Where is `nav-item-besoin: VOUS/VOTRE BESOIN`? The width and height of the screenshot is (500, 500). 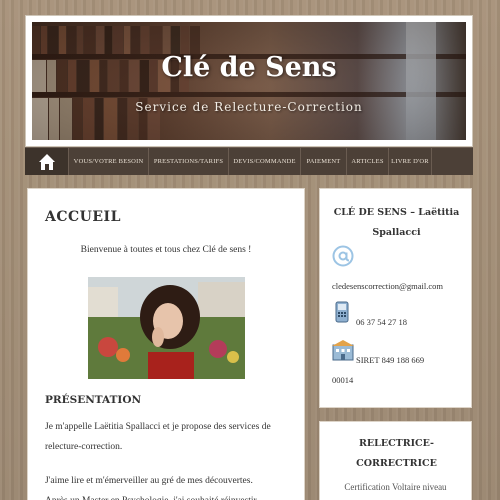
nav-item-besoin: VOUS/VOTRE BESOIN is located at coordinates (109, 161).